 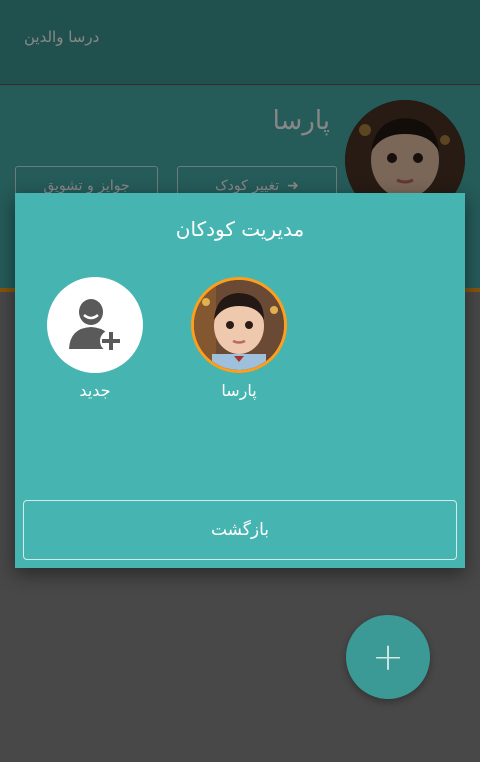 I want to click on child-avatar-photo, so click(x=239, y=325).